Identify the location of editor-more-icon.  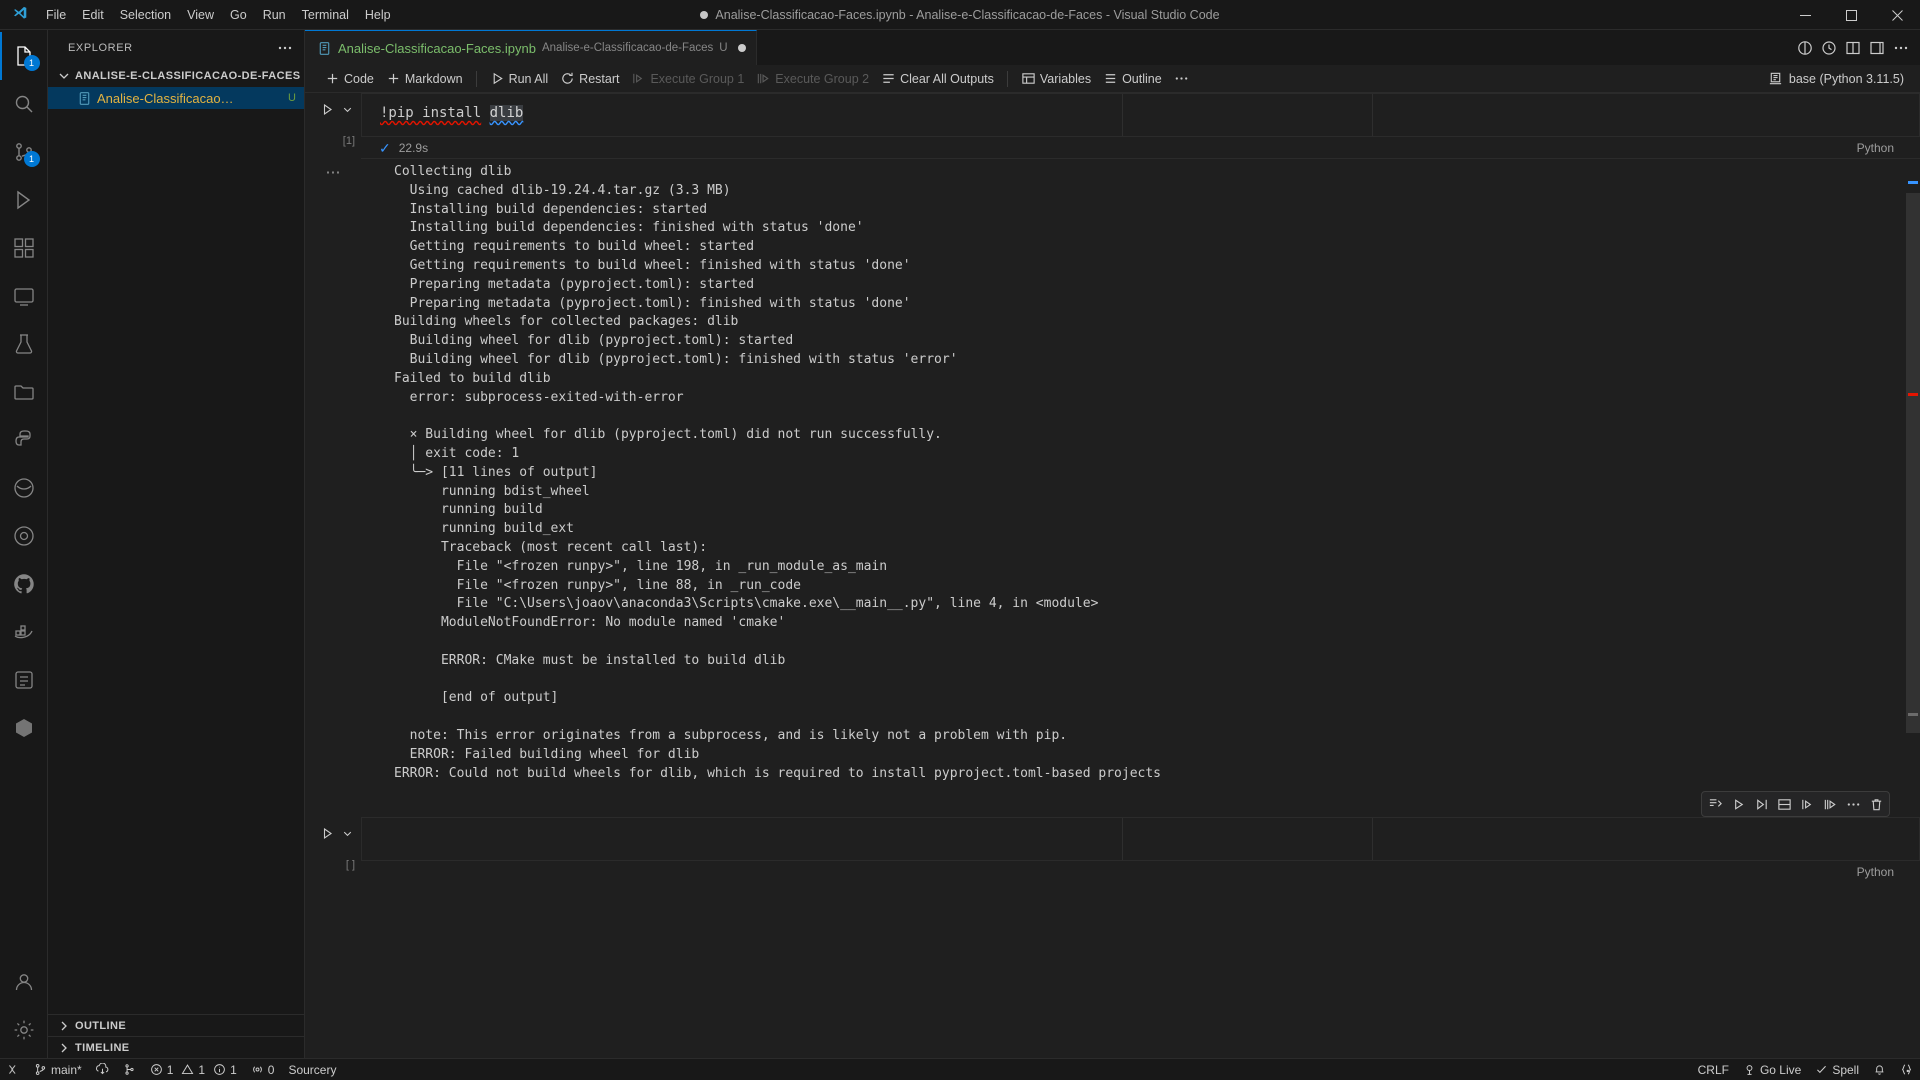
(1901, 48).